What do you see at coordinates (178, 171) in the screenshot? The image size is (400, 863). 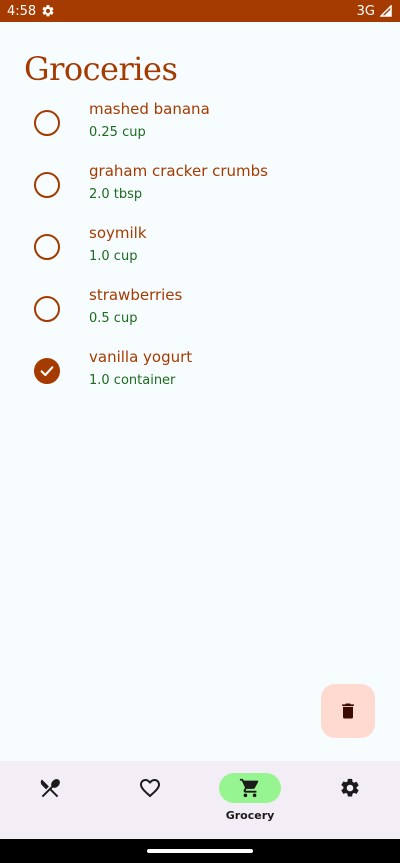 I see `item-name: graham cracker crumbs` at bounding box center [178, 171].